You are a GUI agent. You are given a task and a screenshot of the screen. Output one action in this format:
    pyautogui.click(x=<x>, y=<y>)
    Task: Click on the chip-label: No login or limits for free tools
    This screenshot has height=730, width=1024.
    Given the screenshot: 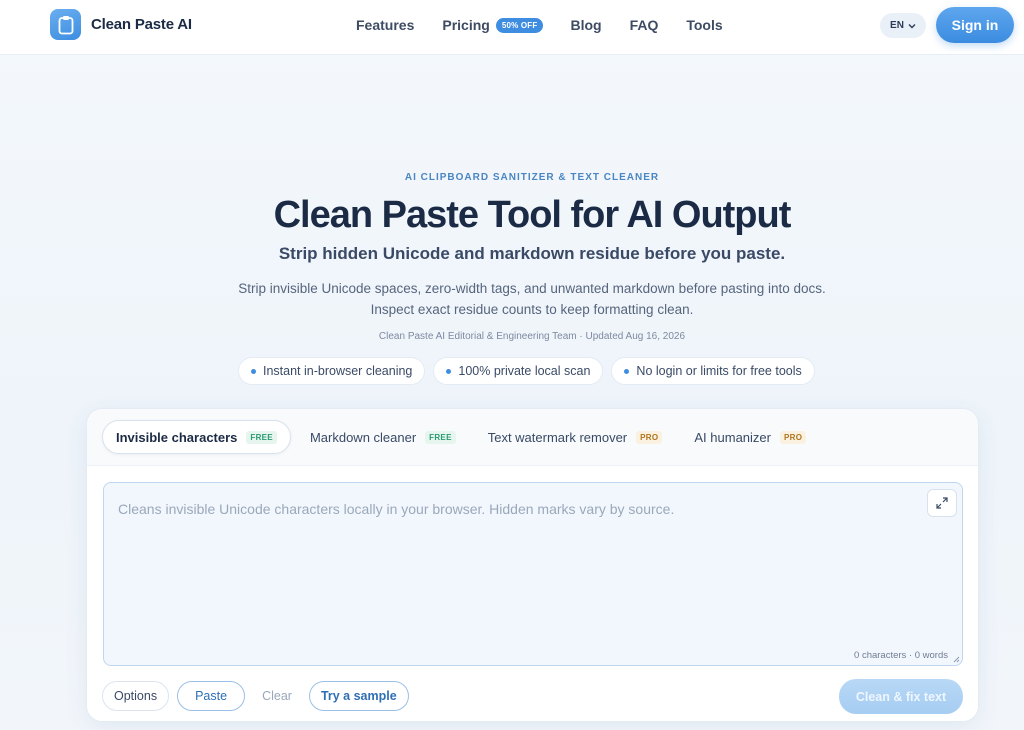 What is the action you would take?
    pyautogui.click(x=719, y=371)
    